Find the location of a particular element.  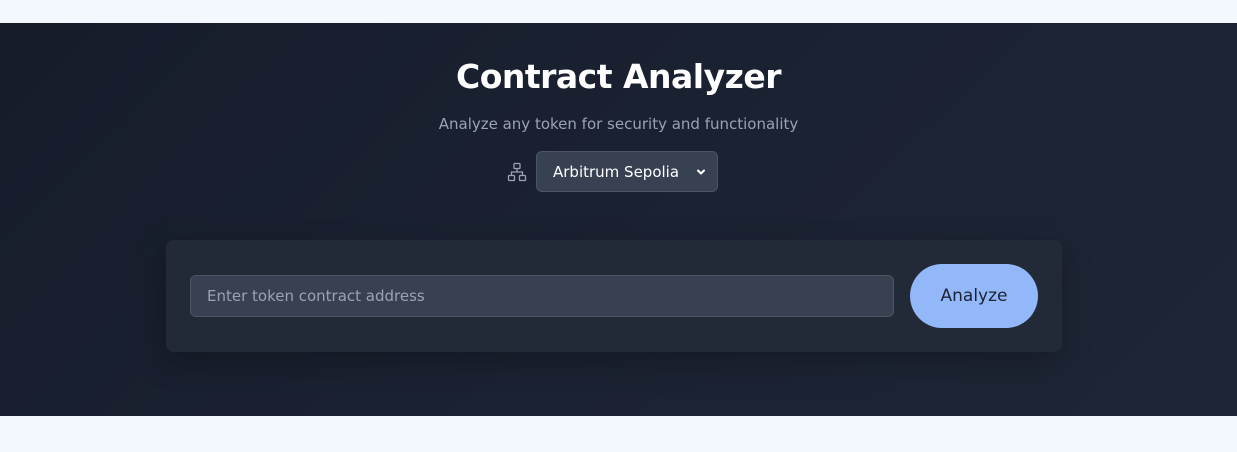

network-select: Arbitrum Sepolia is located at coordinates (627, 171).